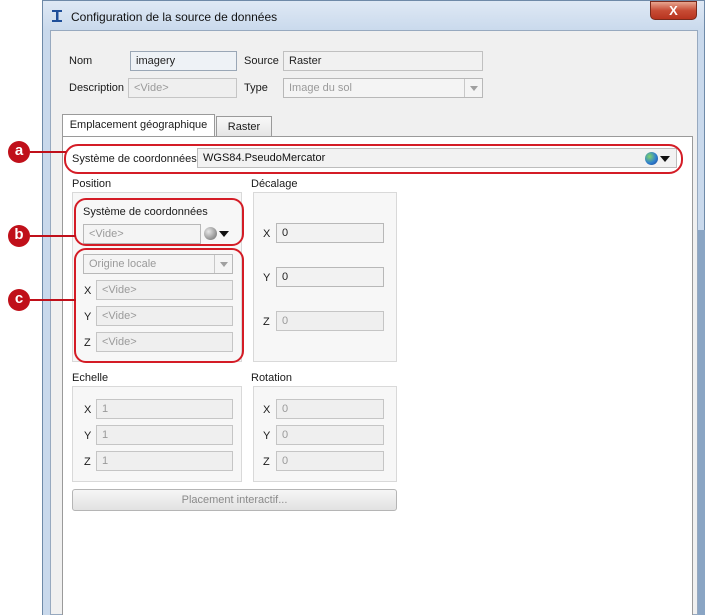  Describe the element at coordinates (19, 300) in the screenshot. I see `callout-c-badge: c` at that location.